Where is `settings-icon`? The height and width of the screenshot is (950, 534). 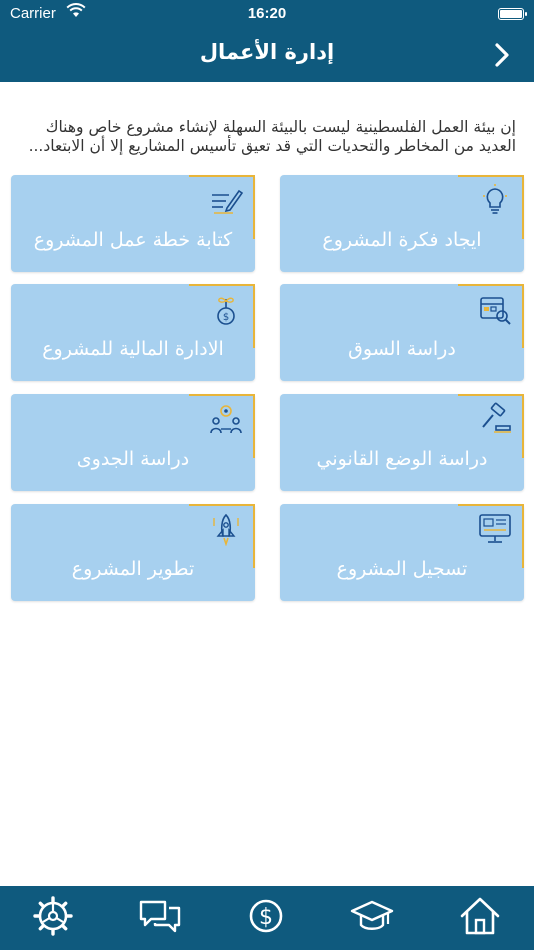 settings-icon is located at coordinates (53, 916).